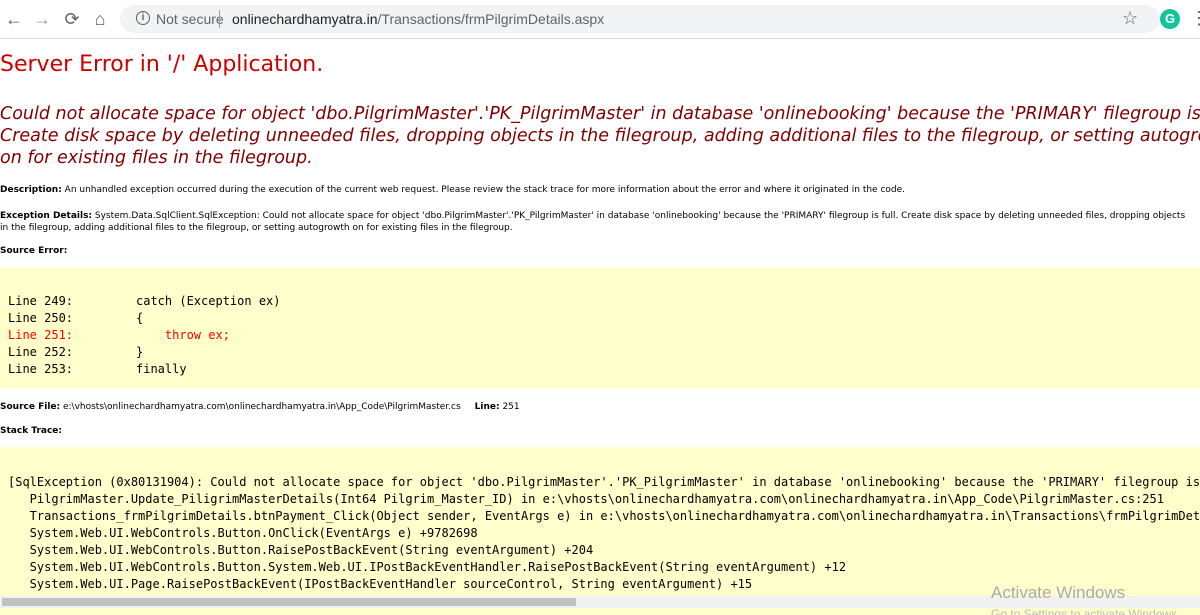  Describe the element at coordinates (30, 407) in the screenshot. I see `source-file-label: Source File:` at that location.